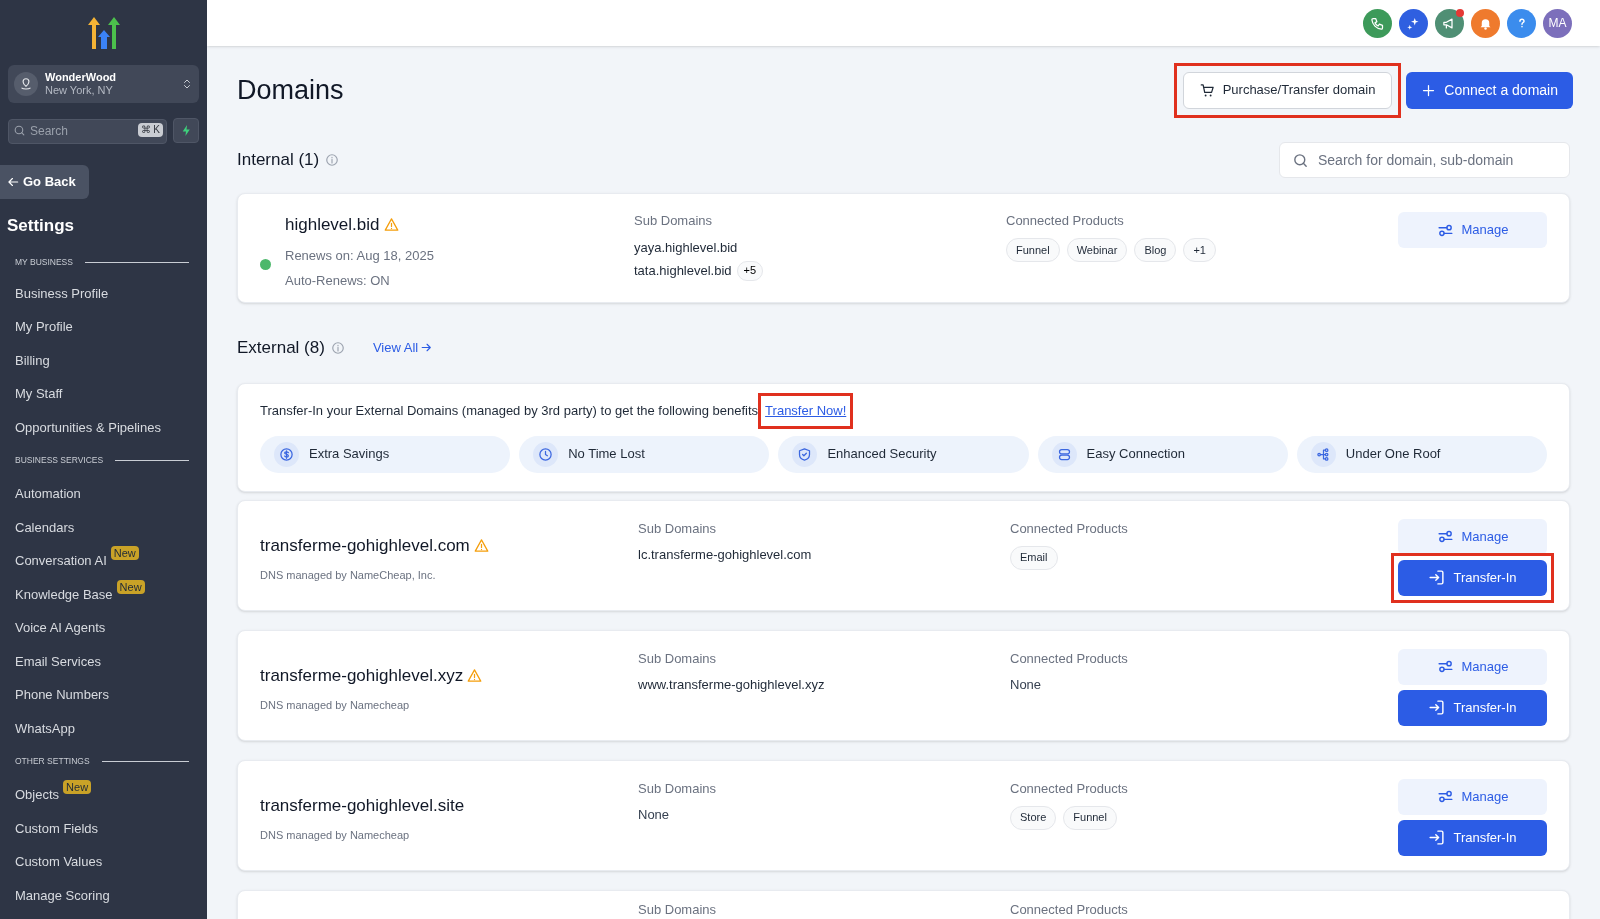 This screenshot has width=1600, height=919. What do you see at coordinates (41, 226) in the screenshot?
I see `sidebar-title: Settings` at bounding box center [41, 226].